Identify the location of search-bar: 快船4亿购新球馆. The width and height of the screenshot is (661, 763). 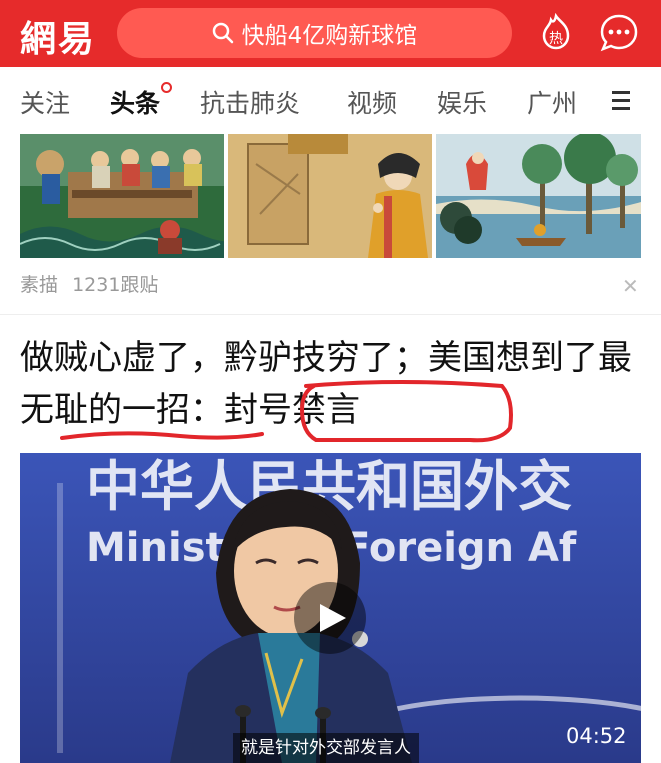
(314, 33).